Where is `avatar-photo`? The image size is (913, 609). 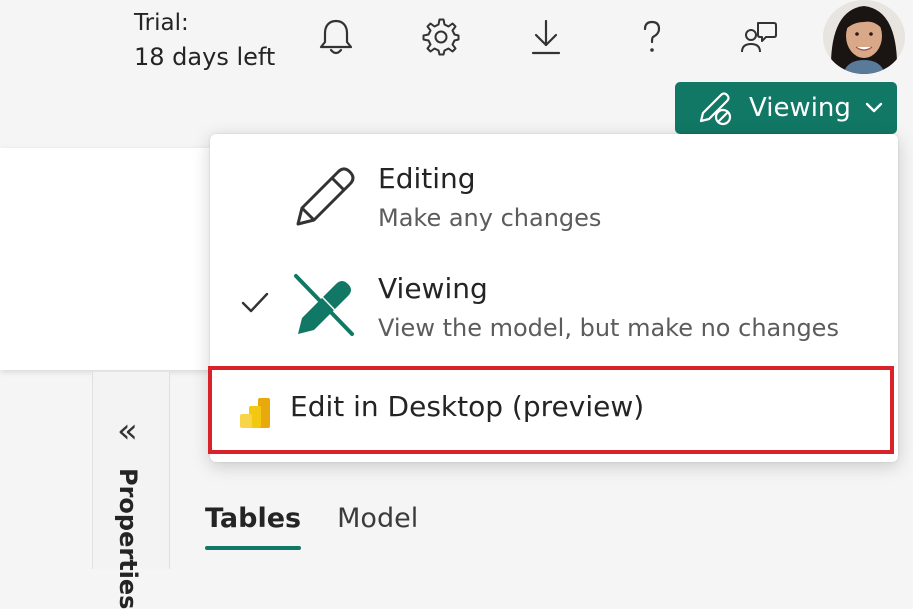
avatar-photo is located at coordinates (864, 37).